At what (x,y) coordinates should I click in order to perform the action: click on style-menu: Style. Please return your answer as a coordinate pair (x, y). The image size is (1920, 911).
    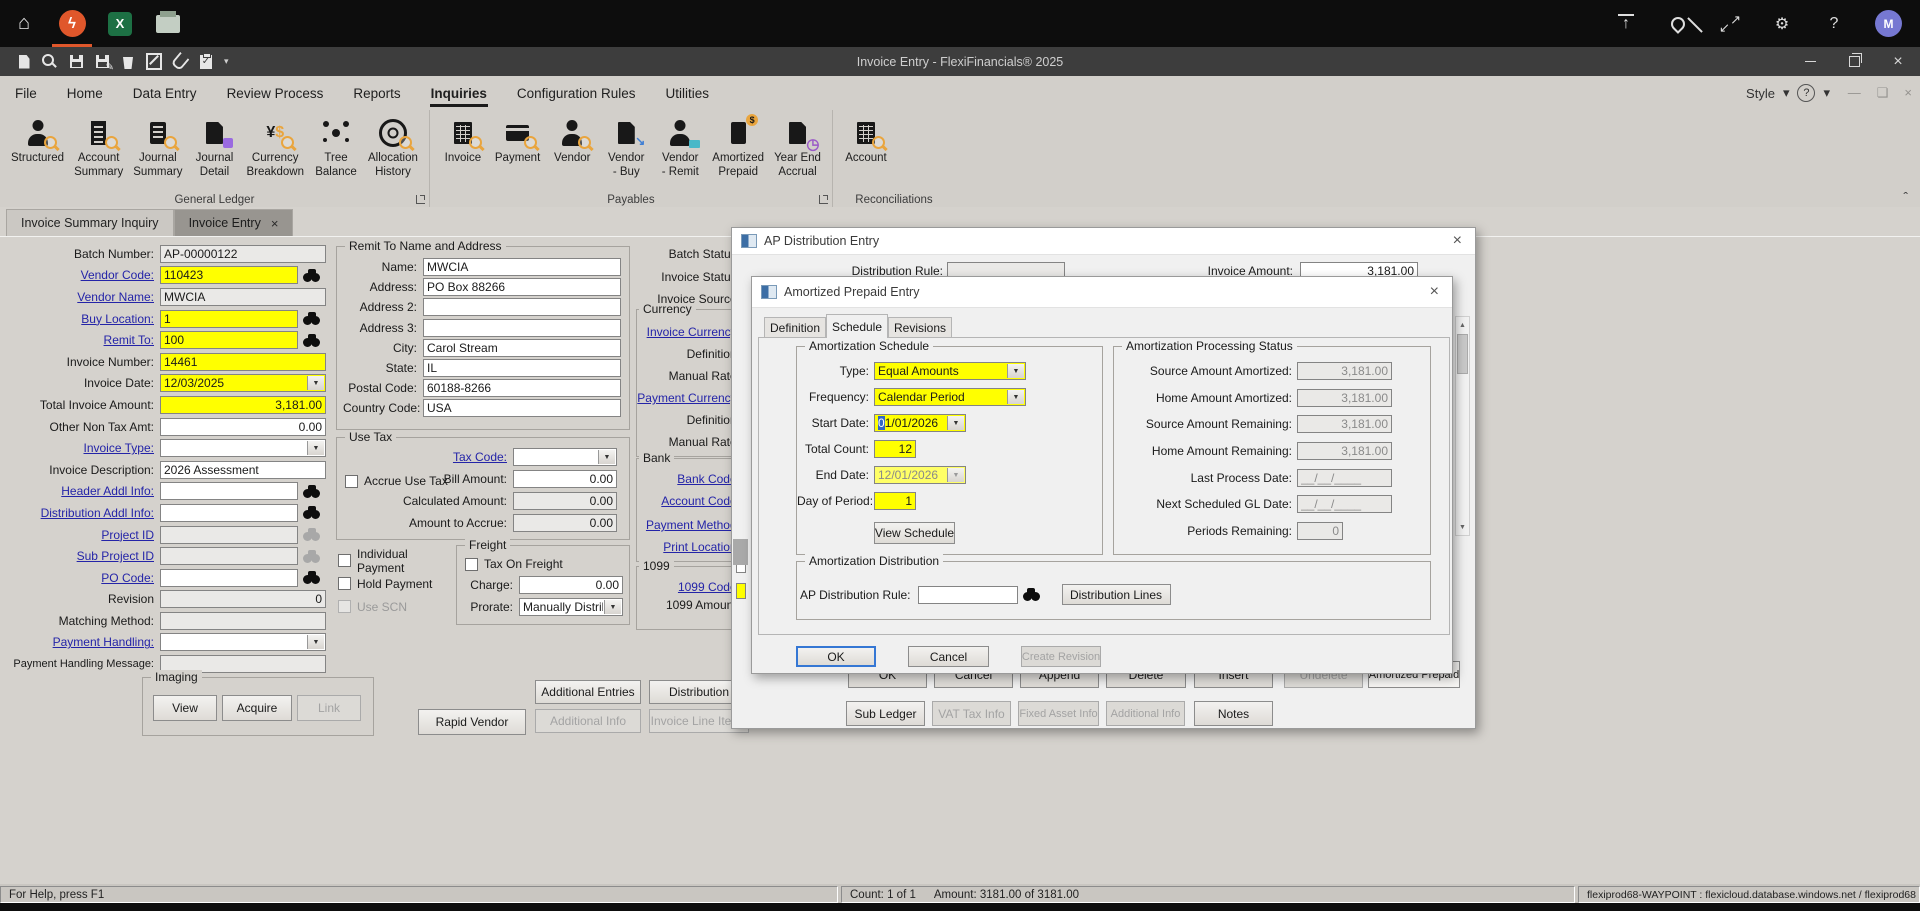
    Looking at the image, I should click on (1760, 93).